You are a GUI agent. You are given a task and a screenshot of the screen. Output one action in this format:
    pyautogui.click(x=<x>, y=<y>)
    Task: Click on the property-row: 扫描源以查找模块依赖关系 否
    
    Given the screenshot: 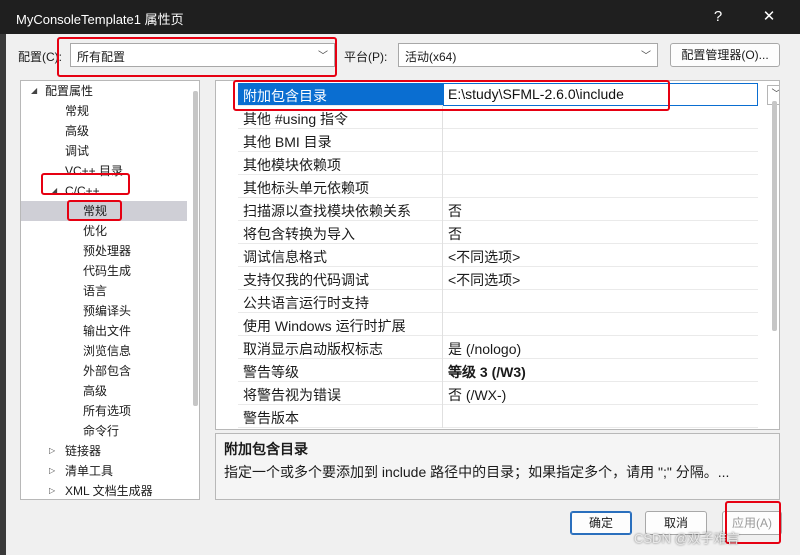 What is the action you would take?
    pyautogui.click(x=498, y=209)
    